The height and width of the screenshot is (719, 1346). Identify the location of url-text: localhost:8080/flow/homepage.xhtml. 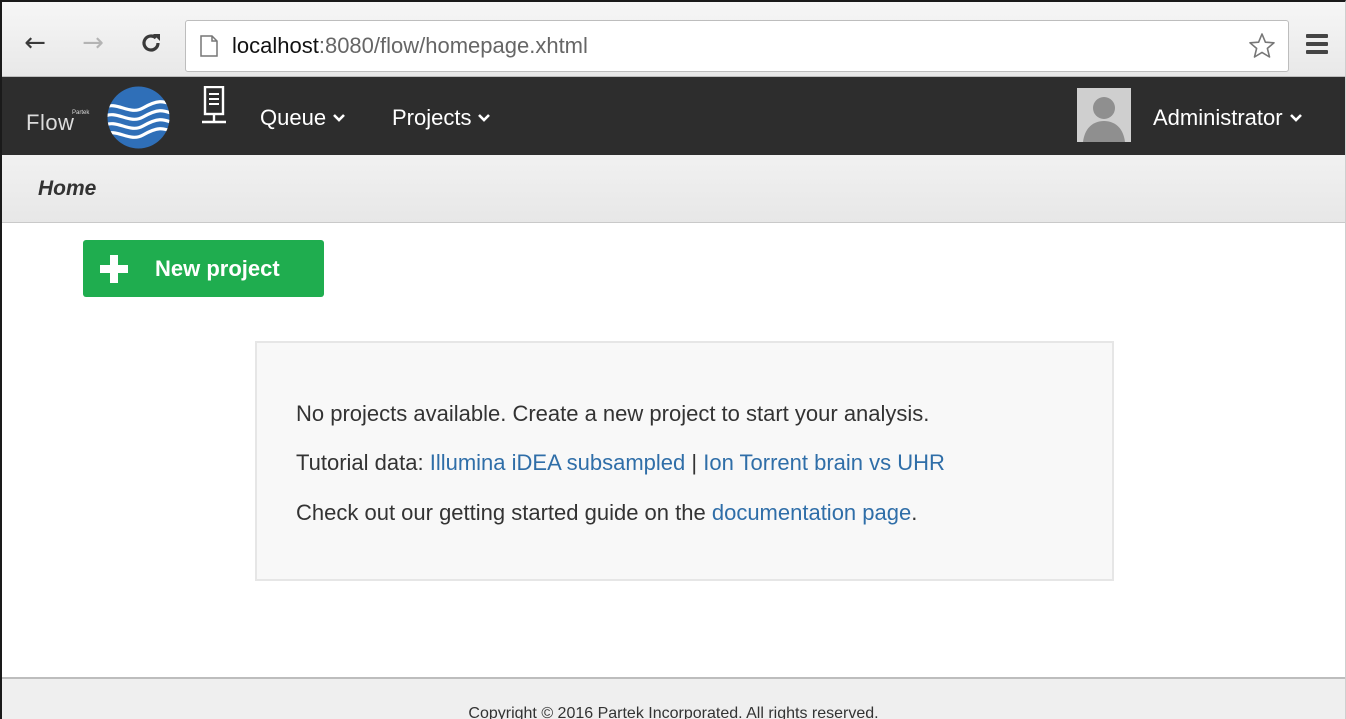
(410, 46).